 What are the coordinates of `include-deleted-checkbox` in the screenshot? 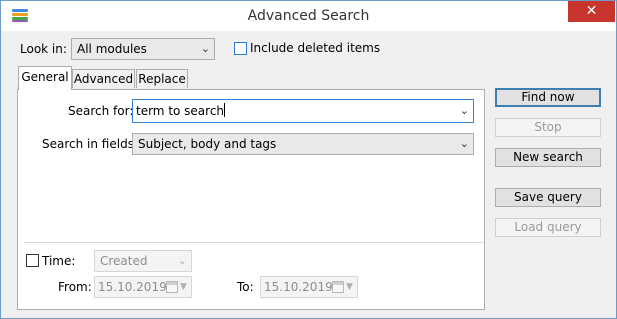 It's located at (240, 48).